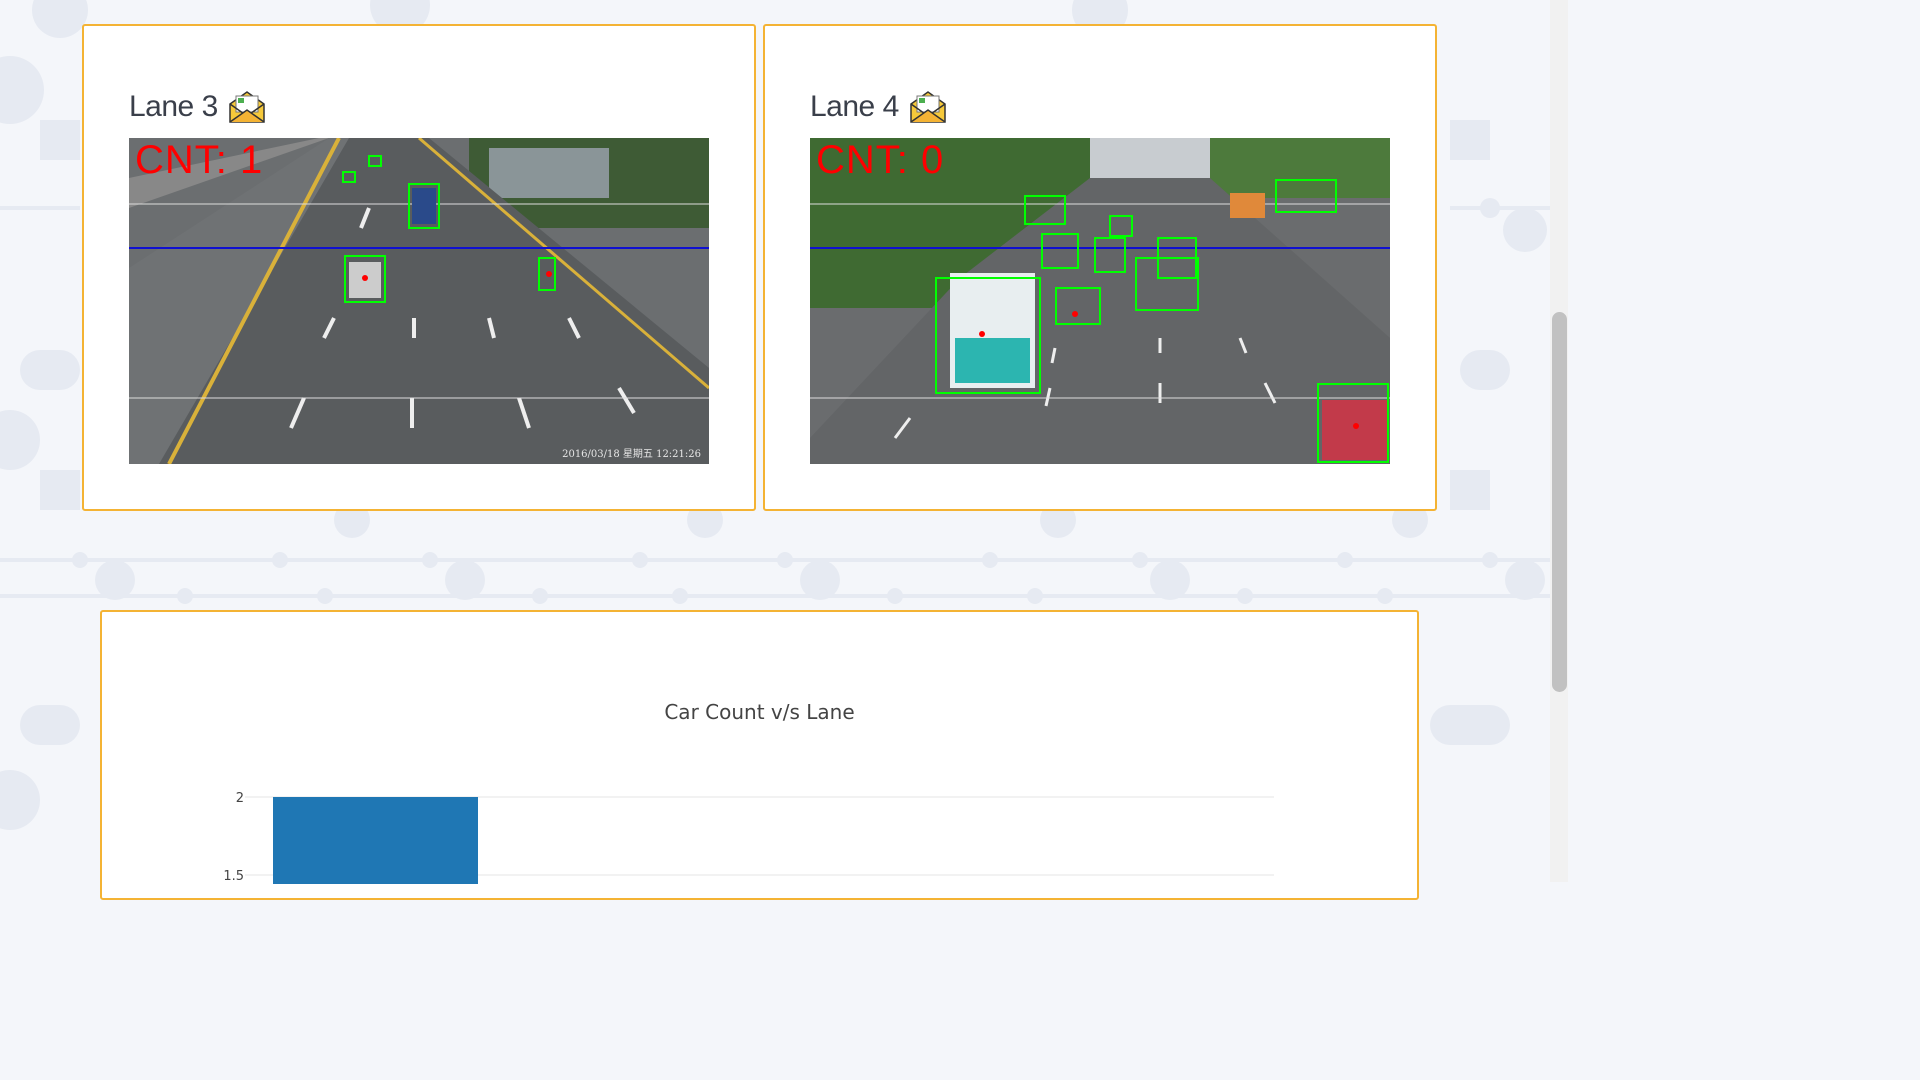 The height and width of the screenshot is (1080, 1920). What do you see at coordinates (173, 106) in the screenshot?
I see `lane-3-title: Lane 3` at bounding box center [173, 106].